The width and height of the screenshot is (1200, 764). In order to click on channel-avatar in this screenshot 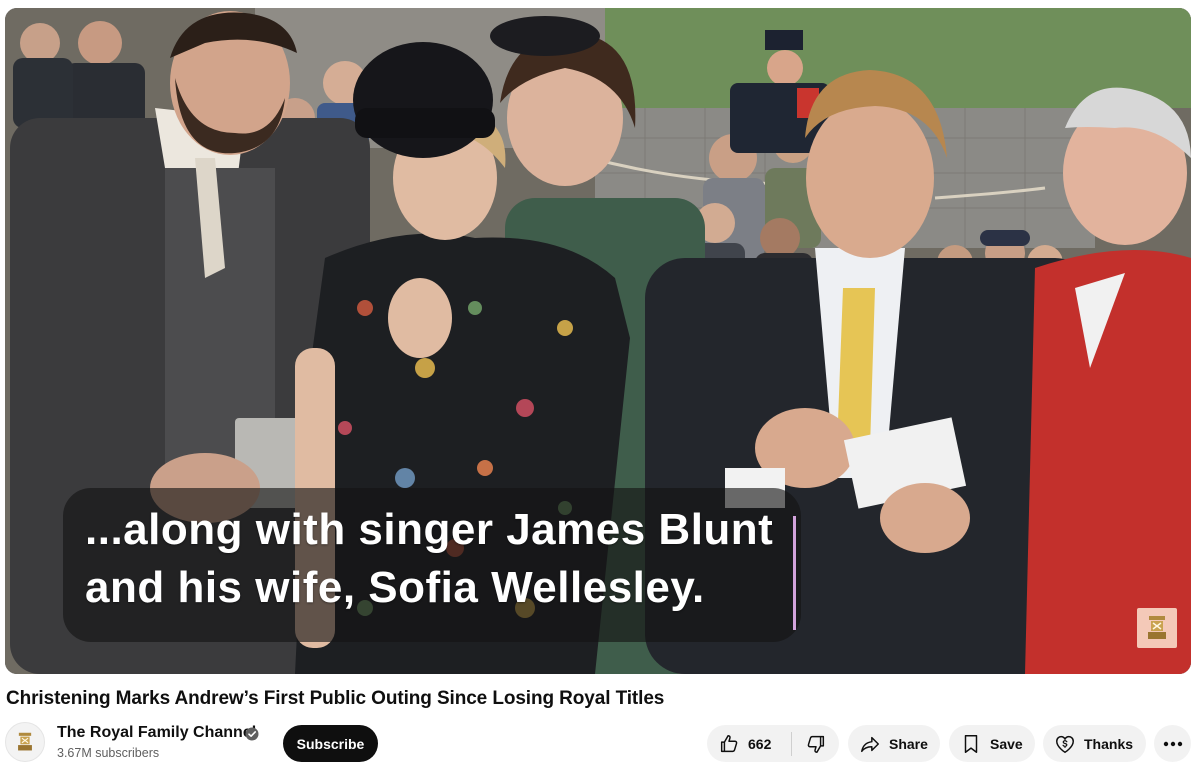, I will do `click(25, 742)`.